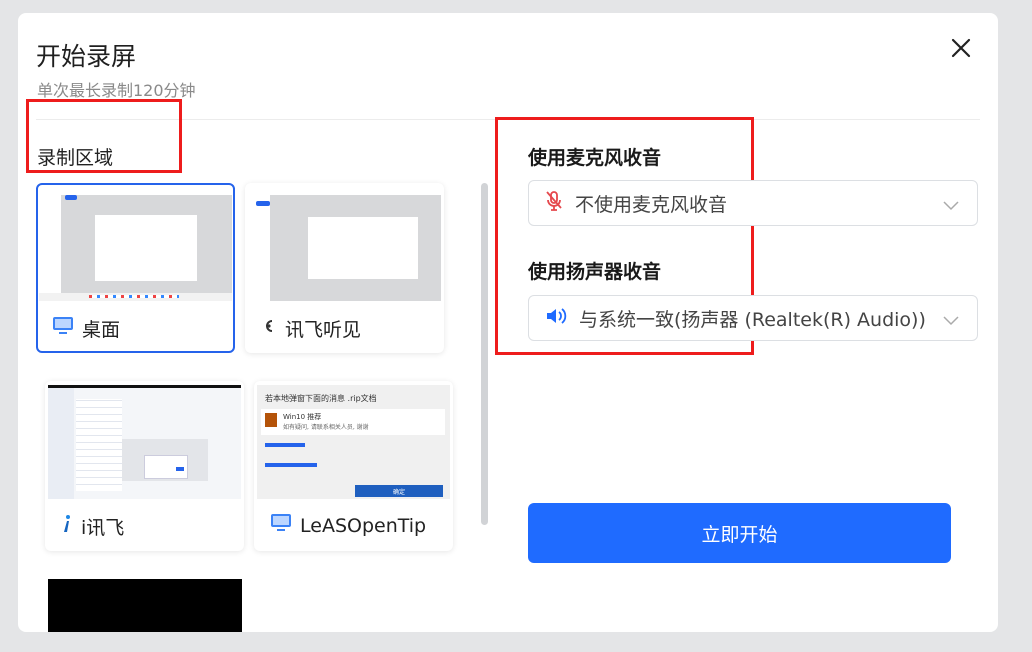 The width and height of the screenshot is (1032, 652). I want to click on dialog-subtitle: 单次最长录制120分钟, so click(116, 90).